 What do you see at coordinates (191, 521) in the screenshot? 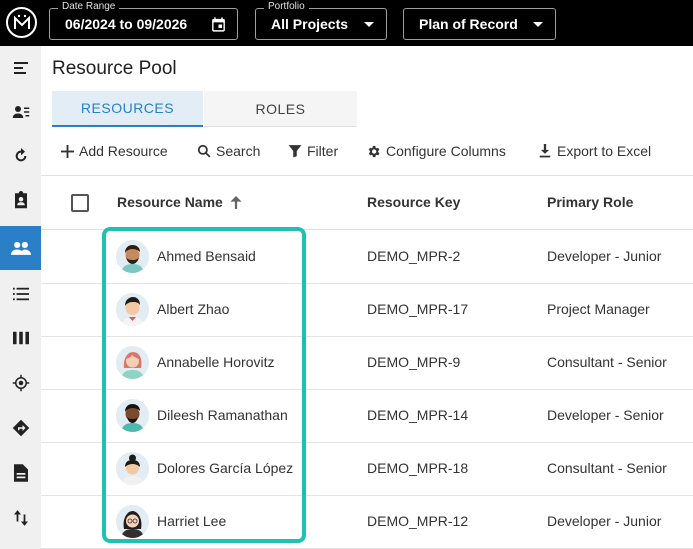
I see `resource-name: Harriet Lee` at bounding box center [191, 521].